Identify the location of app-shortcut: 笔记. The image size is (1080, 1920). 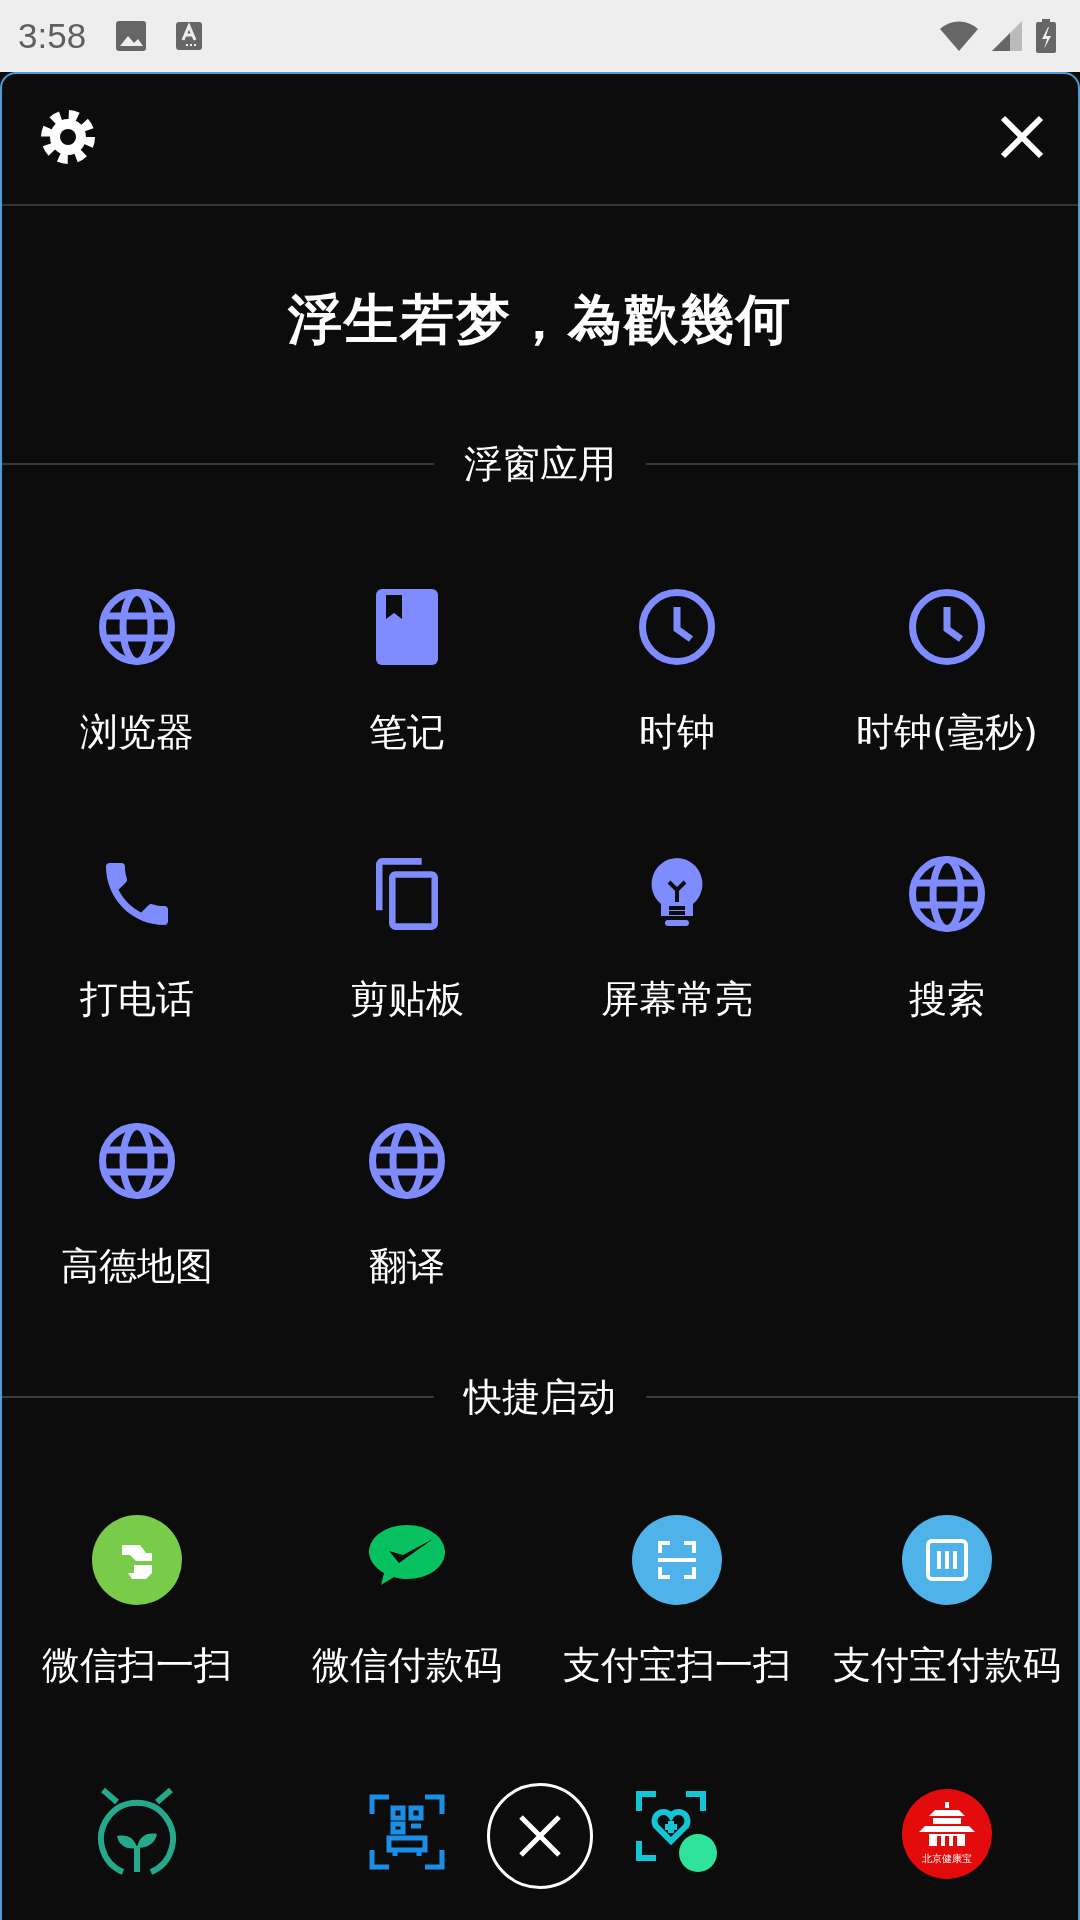
(407, 669).